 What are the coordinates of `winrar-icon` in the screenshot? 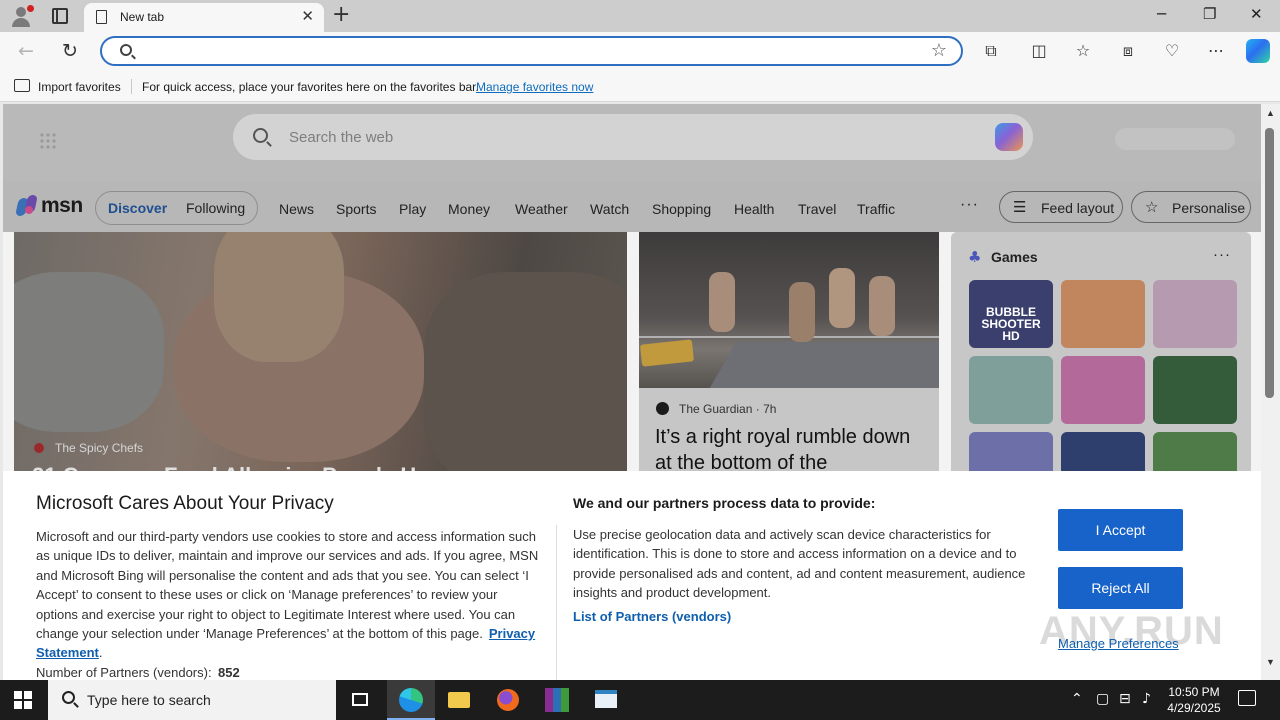 It's located at (557, 700).